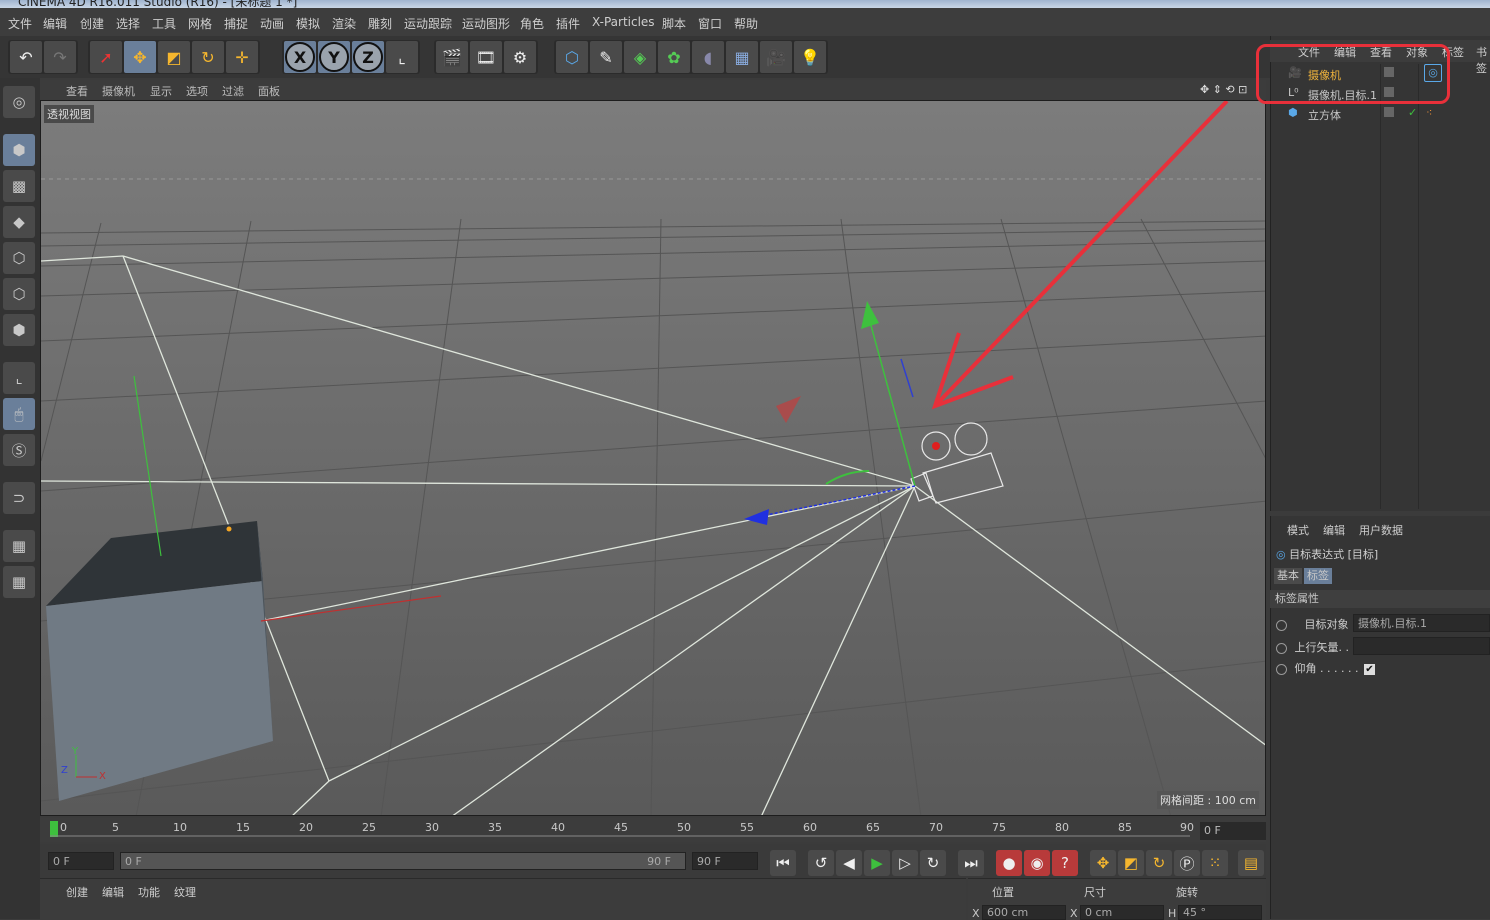 This screenshot has width=1490, height=920. Describe the element at coordinates (19, 330) in the screenshot. I see `polygons-mode-icon: ⬢` at that location.